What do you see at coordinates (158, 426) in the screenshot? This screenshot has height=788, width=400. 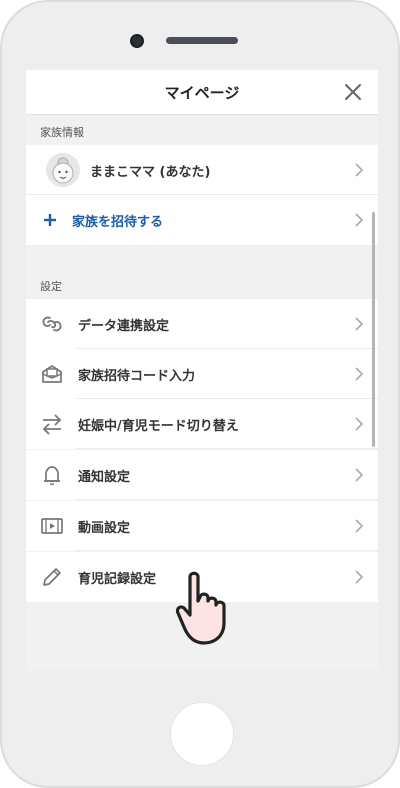 I see `row-label: 妊娠中/育児モード切り替え` at bounding box center [158, 426].